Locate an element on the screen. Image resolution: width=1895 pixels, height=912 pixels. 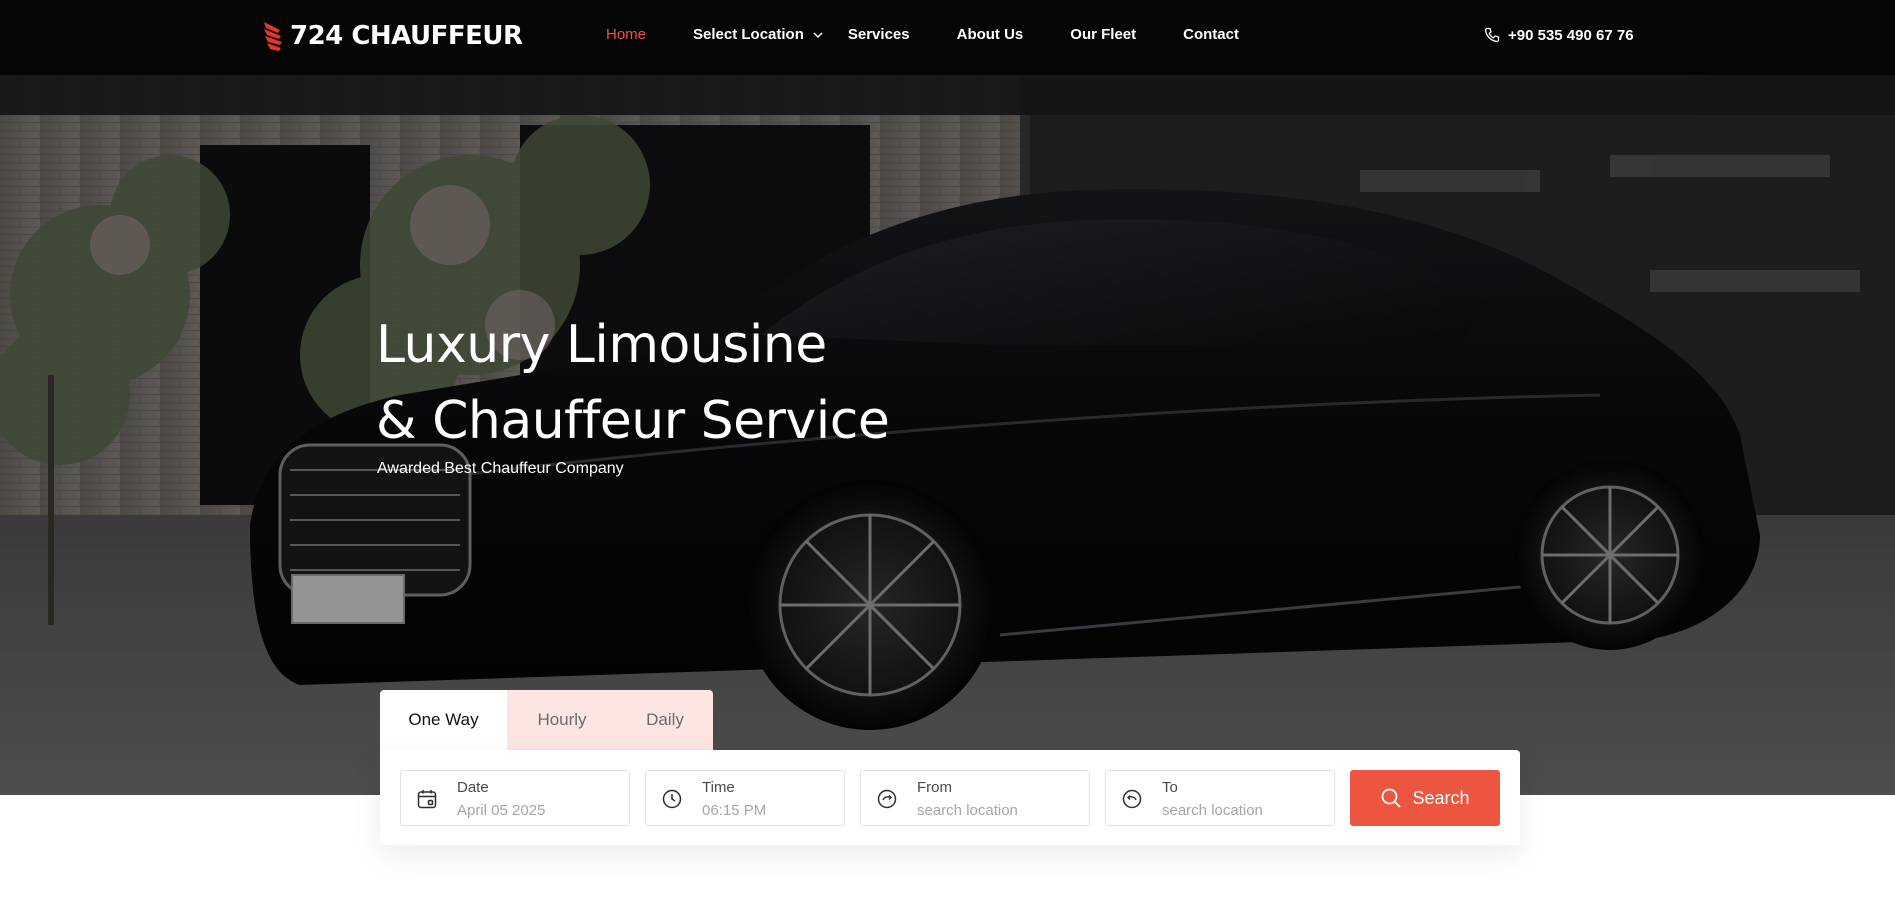
nav-our-fleet: Our Fleet is located at coordinates (1103, 35).